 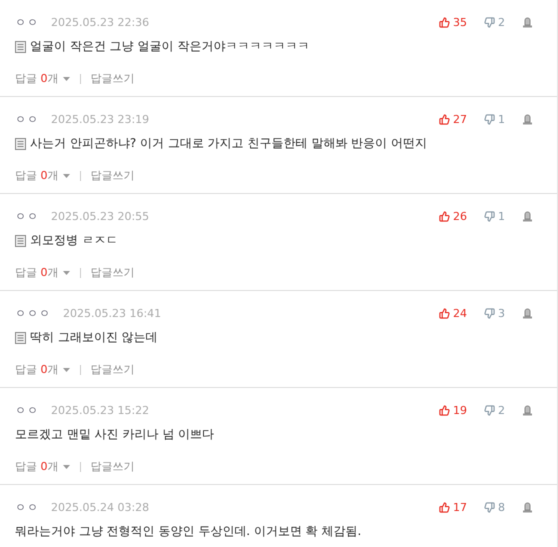 What do you see at coordinates (100, 507) in the screenshot?
I see `comment-date: 2025.05.24 03:28` at bounding box center [100, 507].